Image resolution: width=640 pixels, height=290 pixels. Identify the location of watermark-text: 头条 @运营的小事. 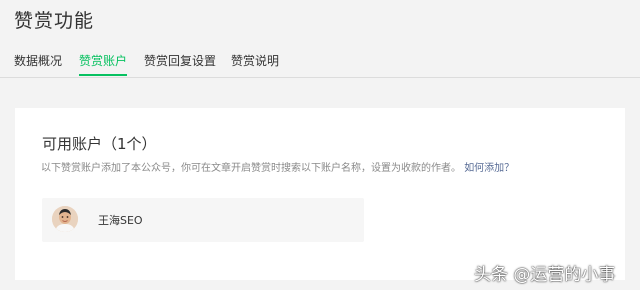
(545, 275).